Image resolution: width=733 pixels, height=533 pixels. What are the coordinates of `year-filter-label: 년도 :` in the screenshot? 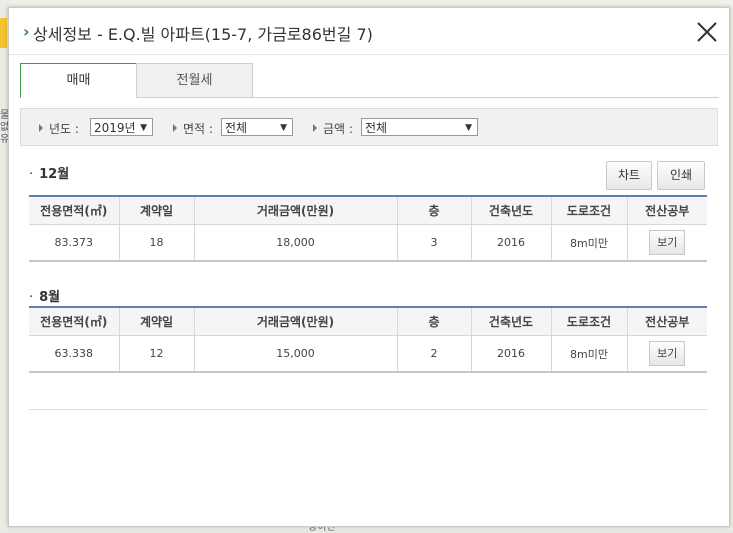 It's located at (59, 128).